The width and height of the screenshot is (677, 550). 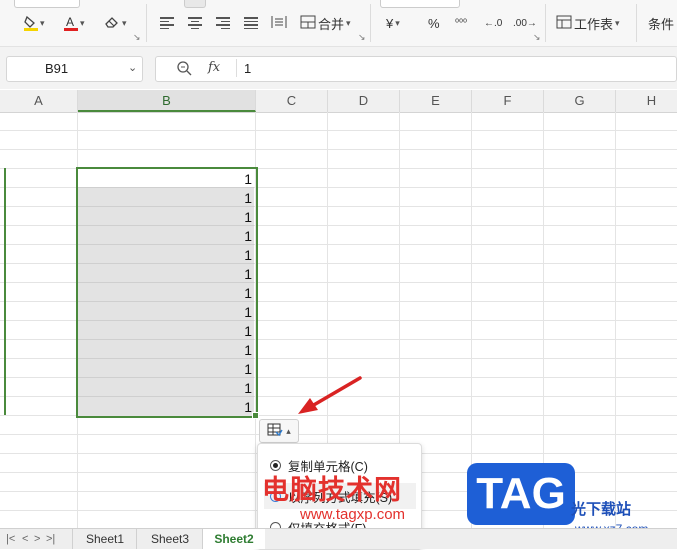 I want to click on decrease-decimal-button: .00→, so click(x=525, y=23).